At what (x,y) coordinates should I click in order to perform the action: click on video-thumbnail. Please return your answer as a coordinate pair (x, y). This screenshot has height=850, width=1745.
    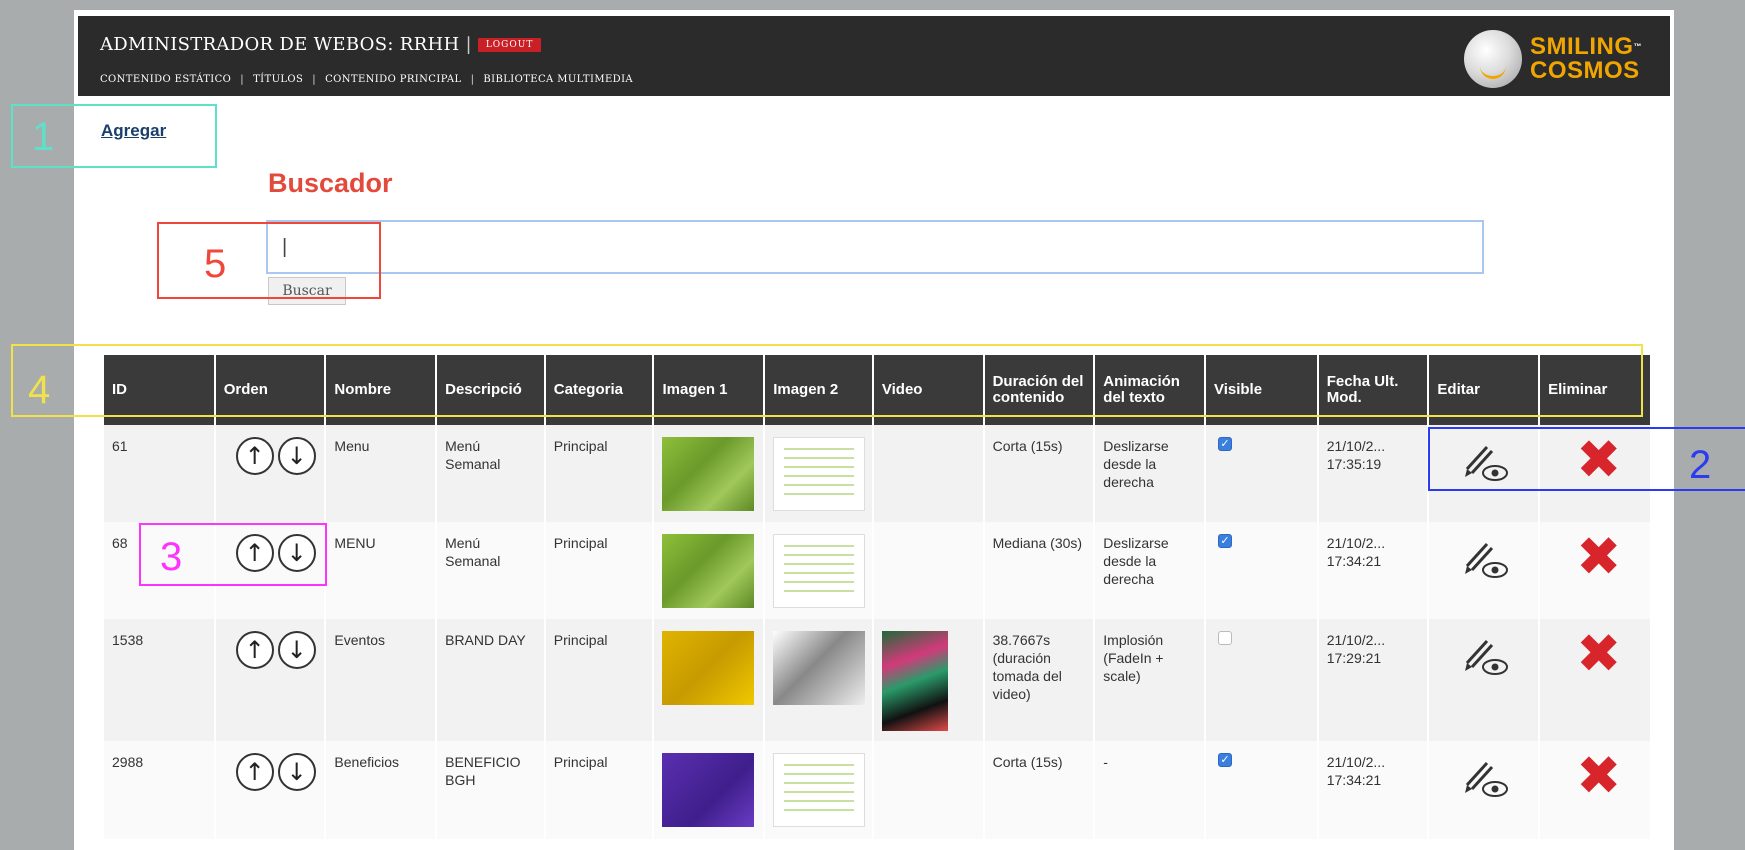
    Looking at the image, I should click on (914, 681).